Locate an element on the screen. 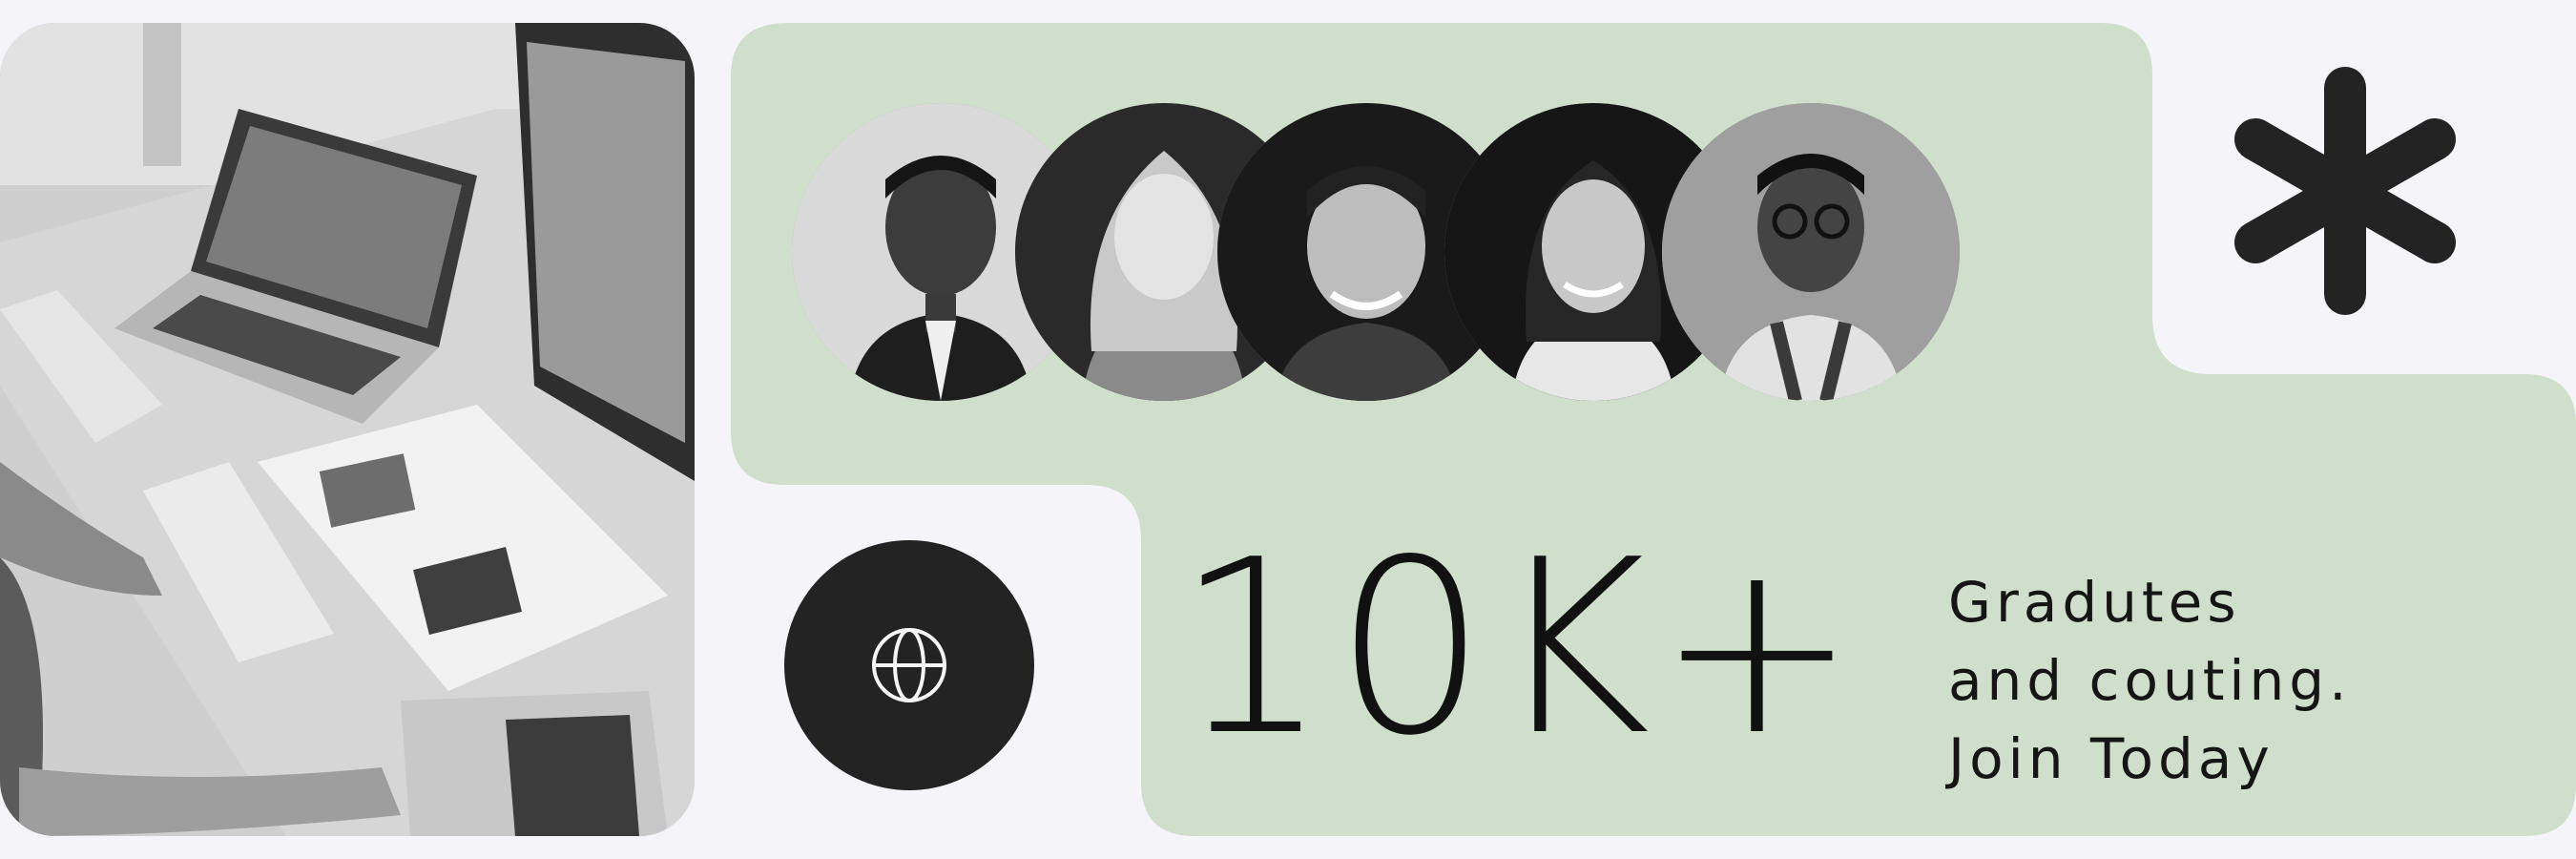 The width and height of the screenshot is (2576, 859). graduates-caption: Gradutes and couting. Join Today is located at coordinates (2215, 680).